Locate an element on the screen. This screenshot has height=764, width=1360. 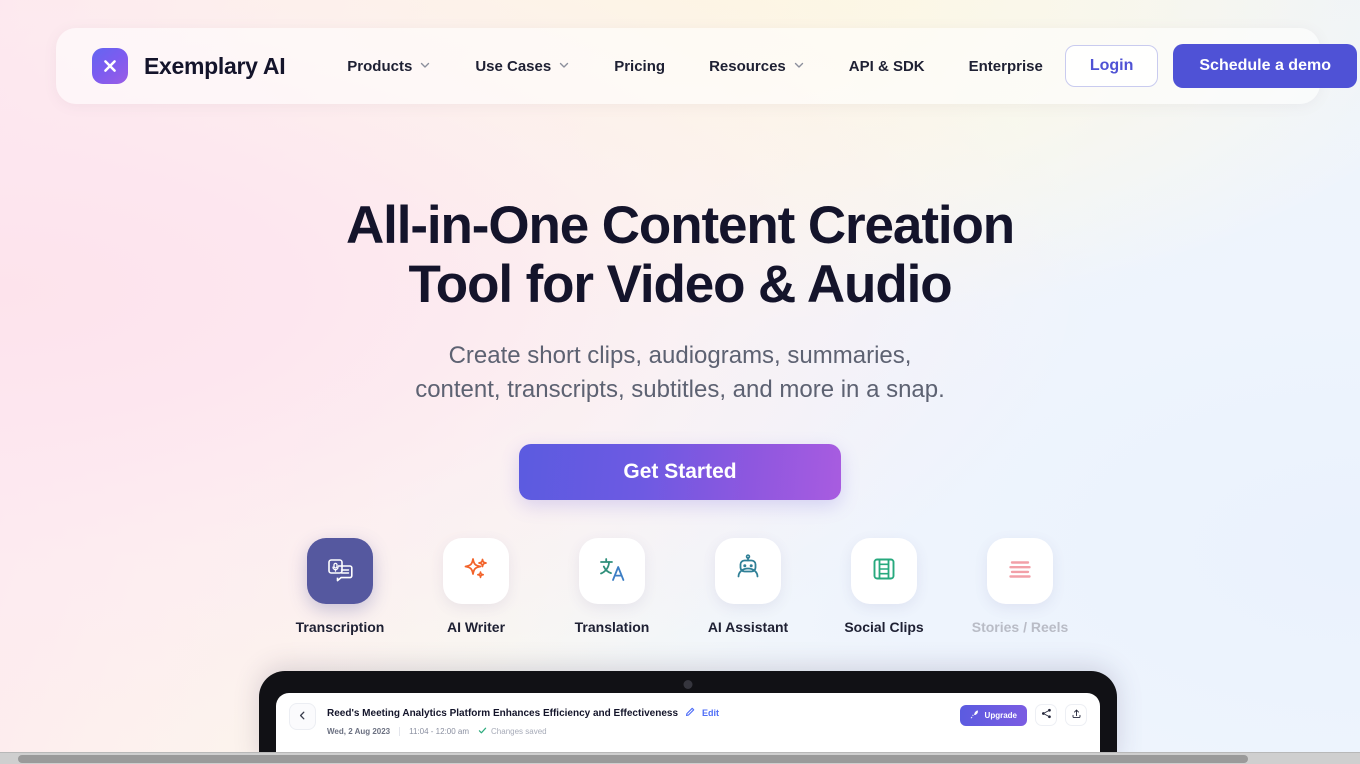
divider is located at coordinates (400, 731).